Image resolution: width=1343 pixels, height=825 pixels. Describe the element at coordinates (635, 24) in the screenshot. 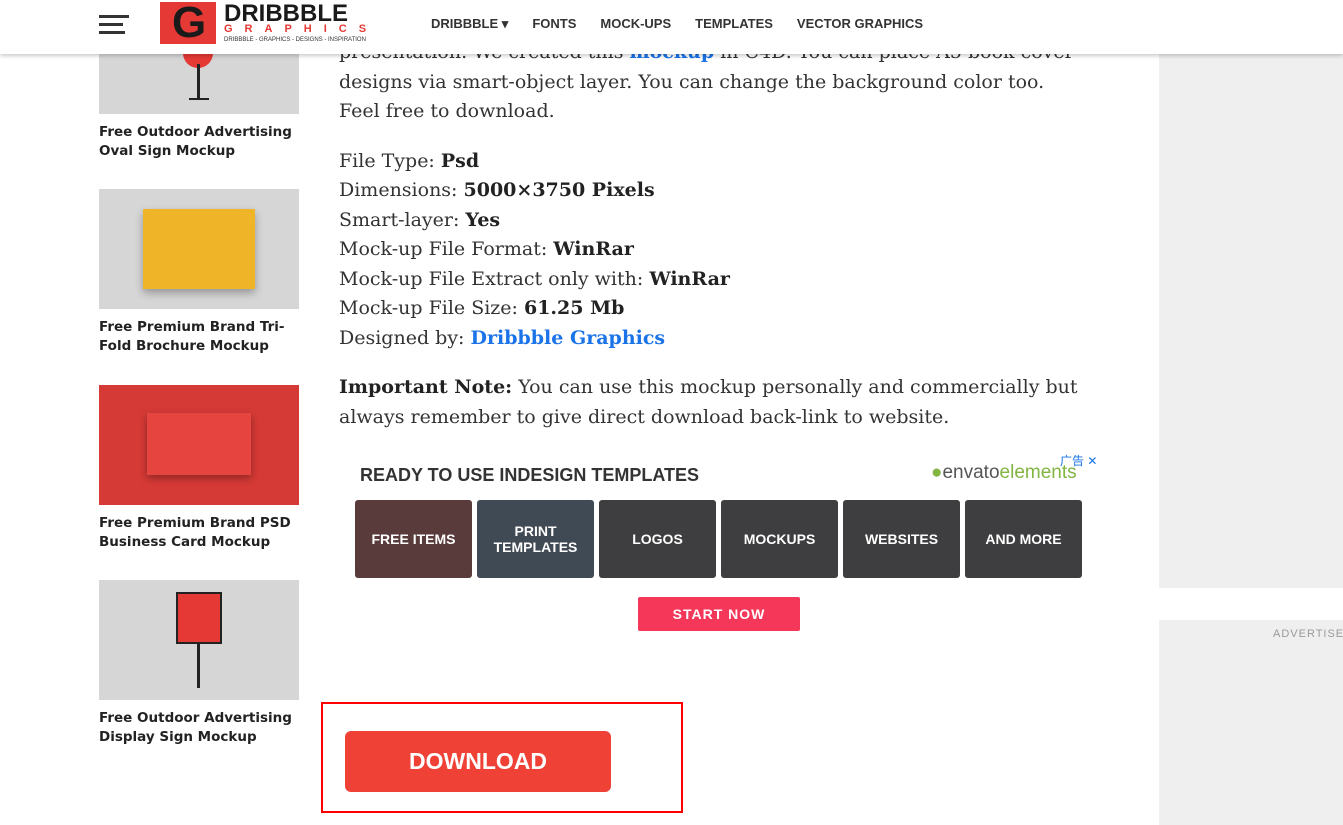

I see `nav-mock-ups: MOCK-UPS` at that location.